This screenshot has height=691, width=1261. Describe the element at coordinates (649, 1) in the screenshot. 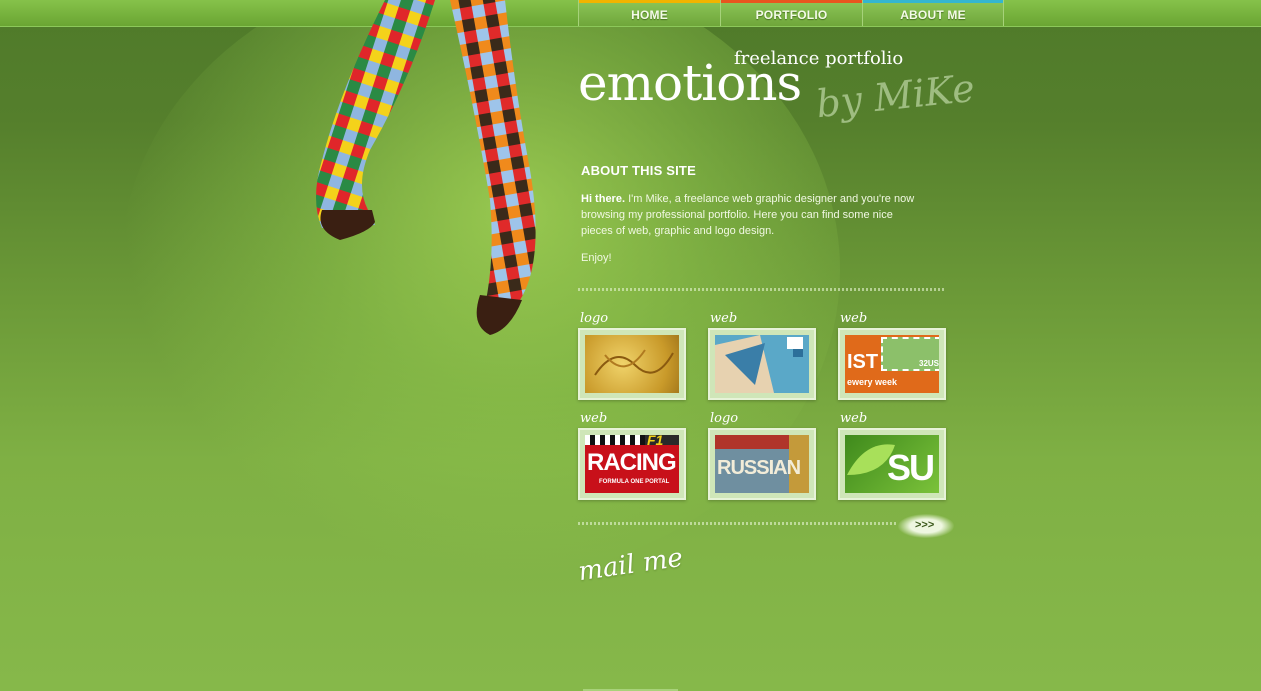

I see `nav-home-color-bar` at that location.